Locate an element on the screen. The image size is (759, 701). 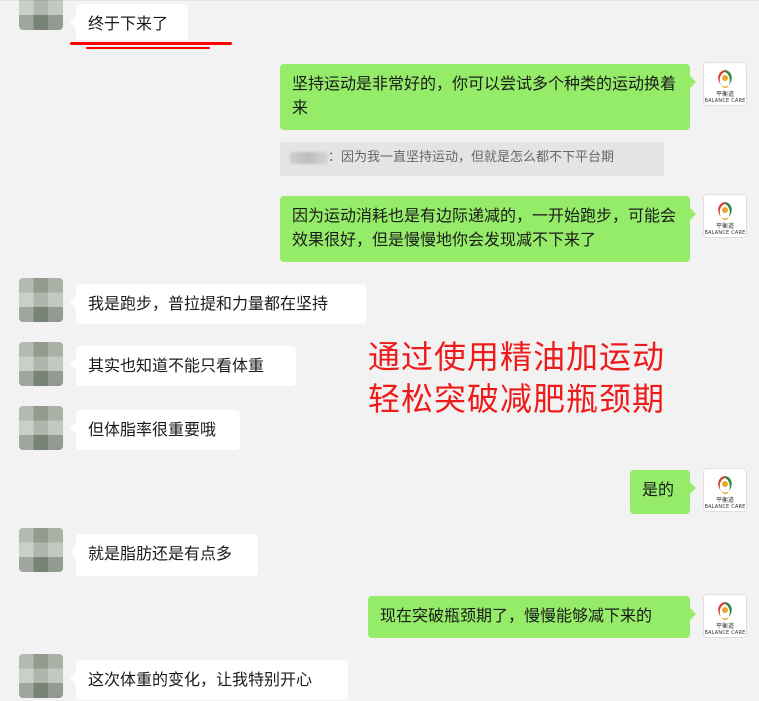
message-bubble-left: 就是脂肪还是有点多 is located at coordinates (164, 555).